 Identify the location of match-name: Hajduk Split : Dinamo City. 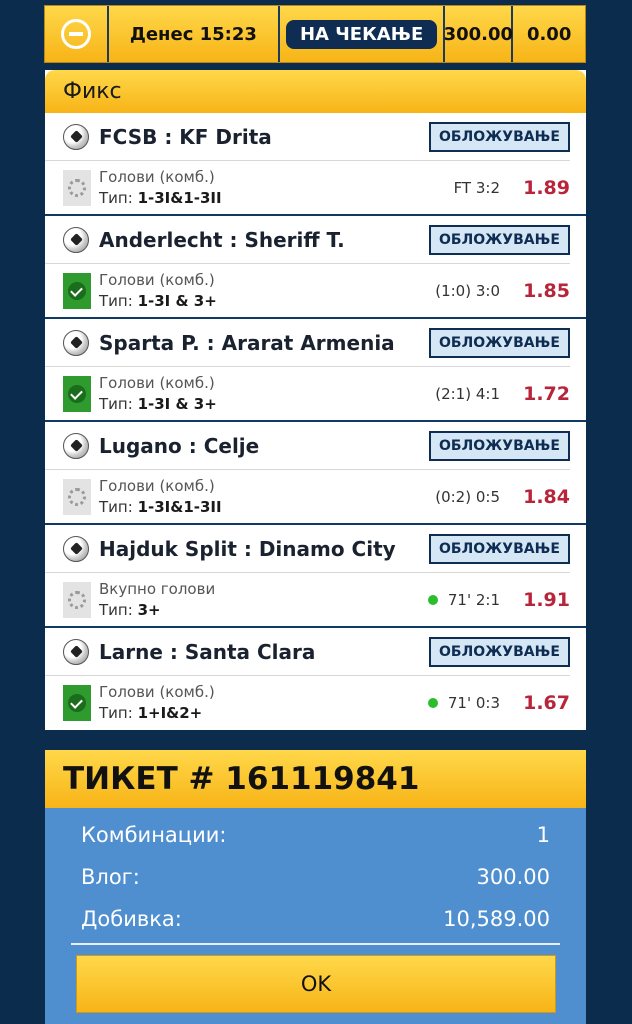
(247, 548).